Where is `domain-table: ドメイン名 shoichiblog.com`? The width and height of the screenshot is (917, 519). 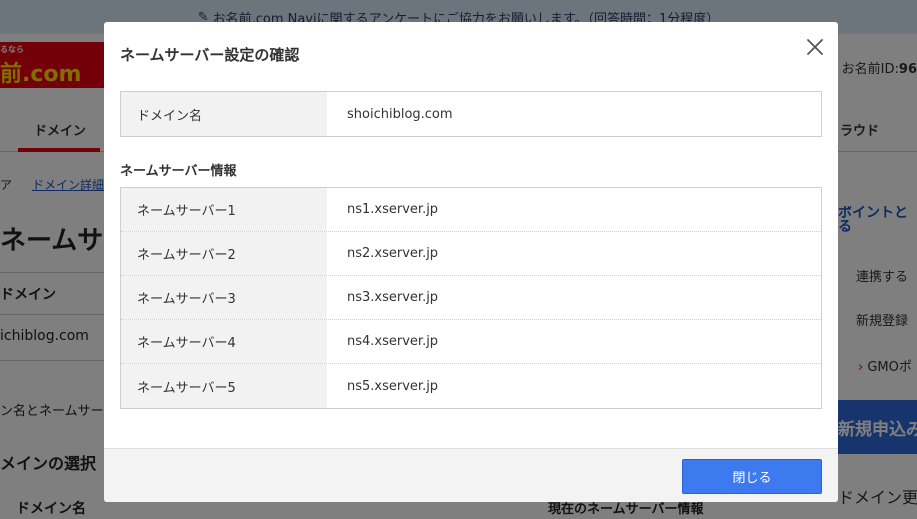 domain-table: ドメイン名 shoichiblog.com is located at coordinates (471, 114).